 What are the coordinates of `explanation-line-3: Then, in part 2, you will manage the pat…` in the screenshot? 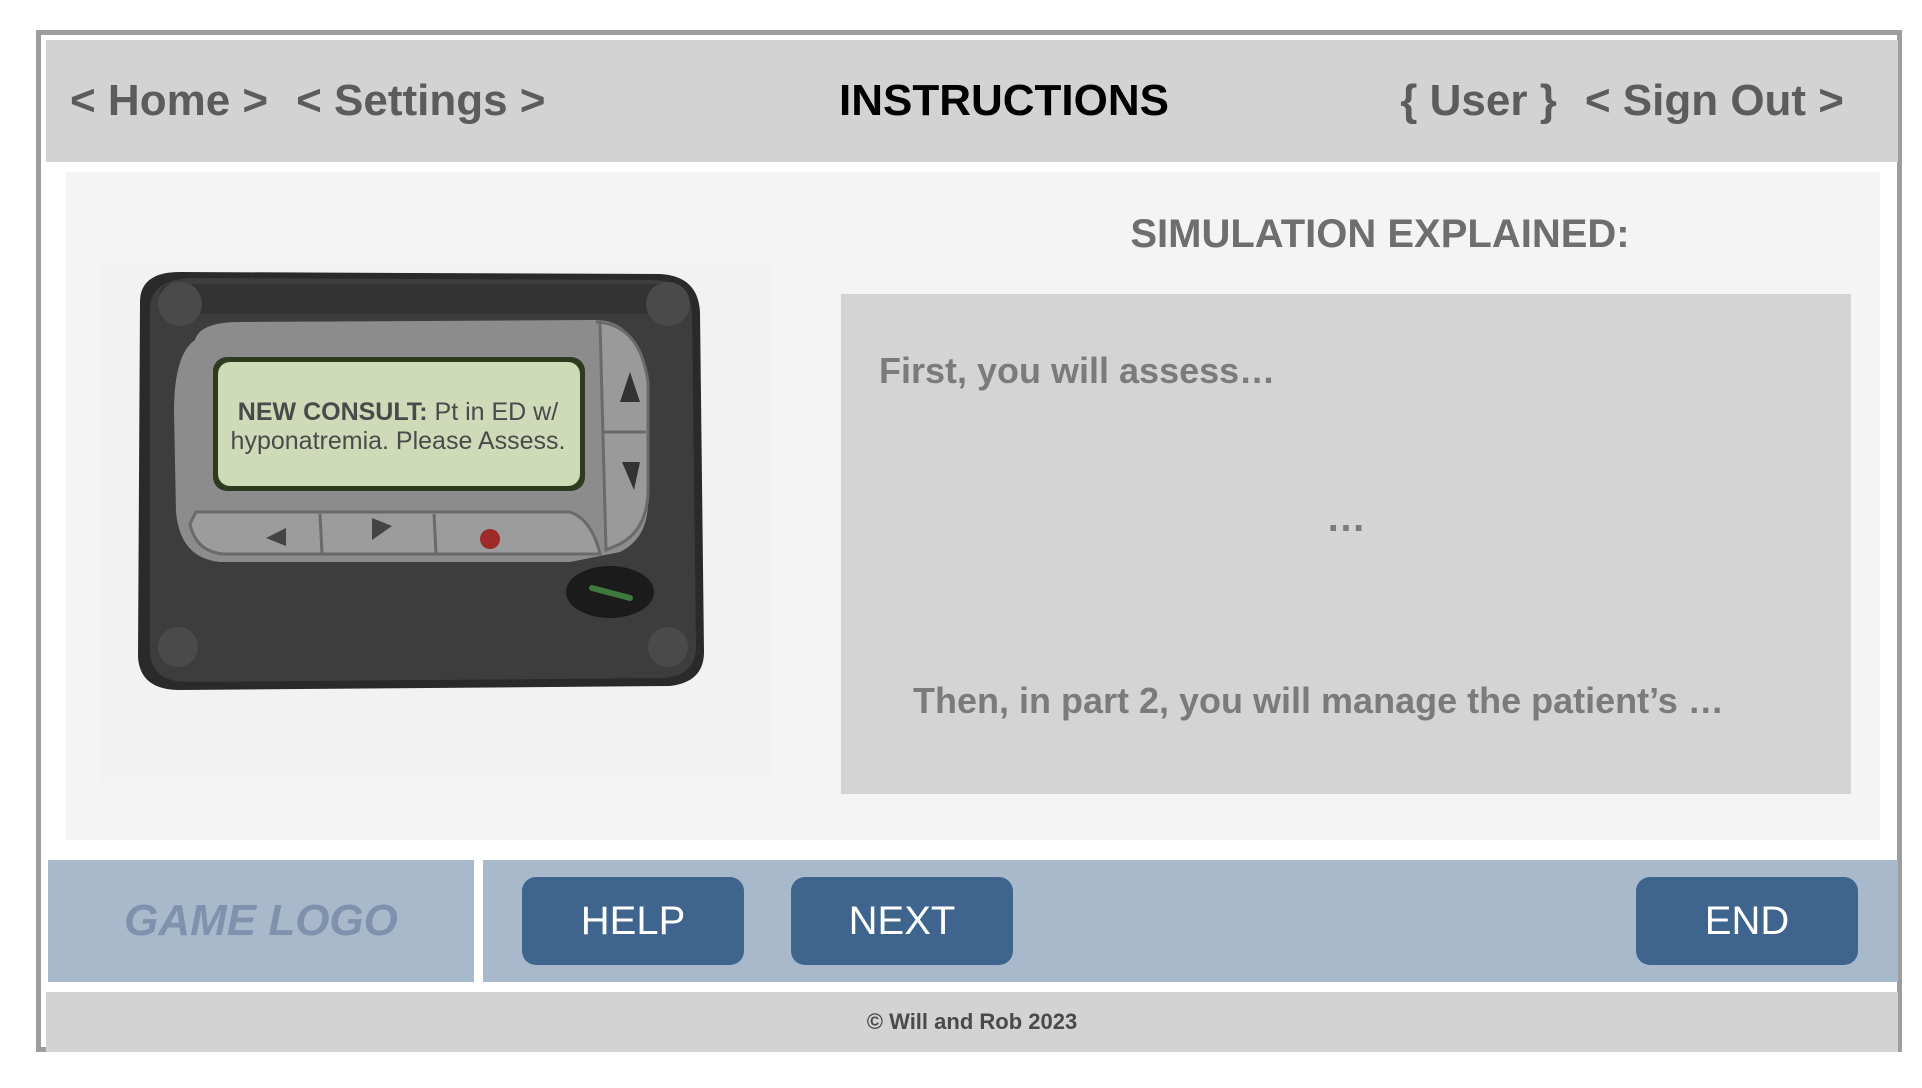 It's located at (1318, 700).